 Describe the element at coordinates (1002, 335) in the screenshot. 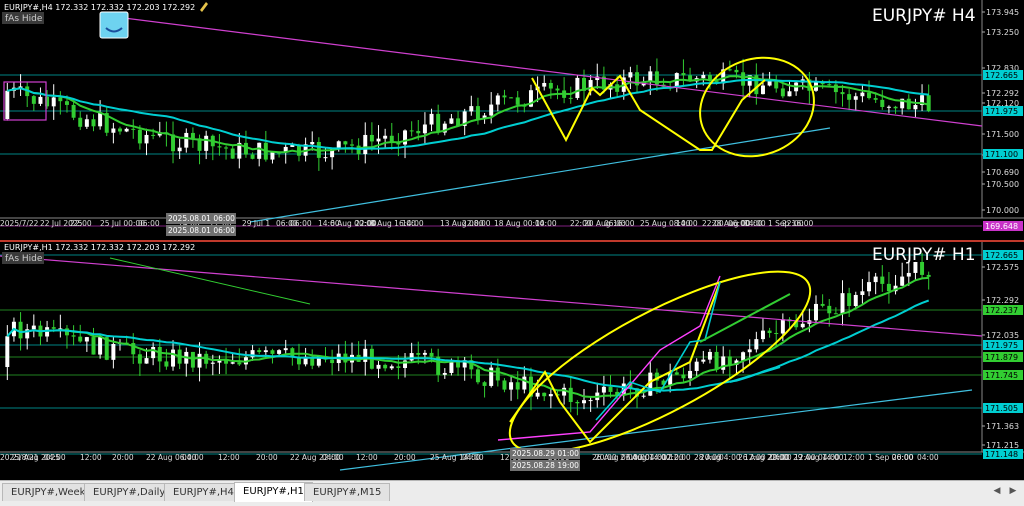

I see `price-label: 172.035` at that location.